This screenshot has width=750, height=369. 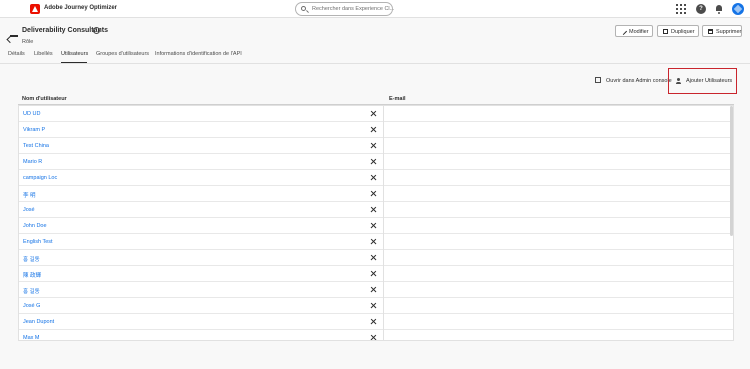 What do you see at coordinates (31, 337) in the screenshot?
I see `user-name-link: Max M` at bounding box center [31, 337].